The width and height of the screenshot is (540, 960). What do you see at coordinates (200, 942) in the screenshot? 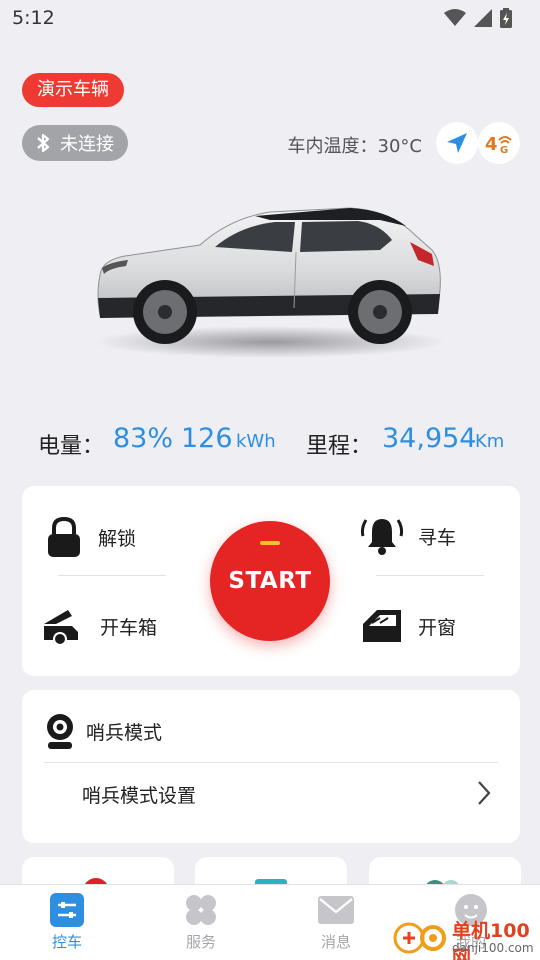
I see `tab-service-label: 服务` at bounding box center [200, 942].